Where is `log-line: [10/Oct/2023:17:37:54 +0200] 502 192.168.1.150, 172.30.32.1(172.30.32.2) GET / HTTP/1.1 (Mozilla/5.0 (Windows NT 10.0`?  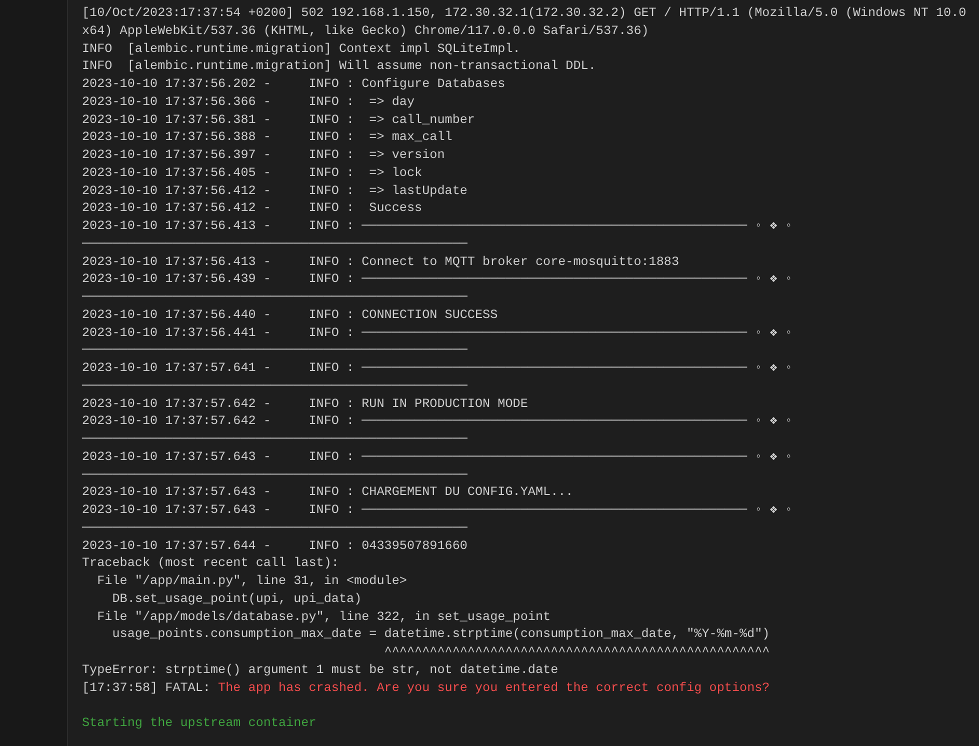
log-line: [10/Oct/2023:17:37:54 +0200] 502 192.168.1.150, 172.30.32.1(172.30.32.2) GET / HTTP/1.1 (Mozilla/5.0 (Windows NT 10.0 is located at coordinates (524, 13).